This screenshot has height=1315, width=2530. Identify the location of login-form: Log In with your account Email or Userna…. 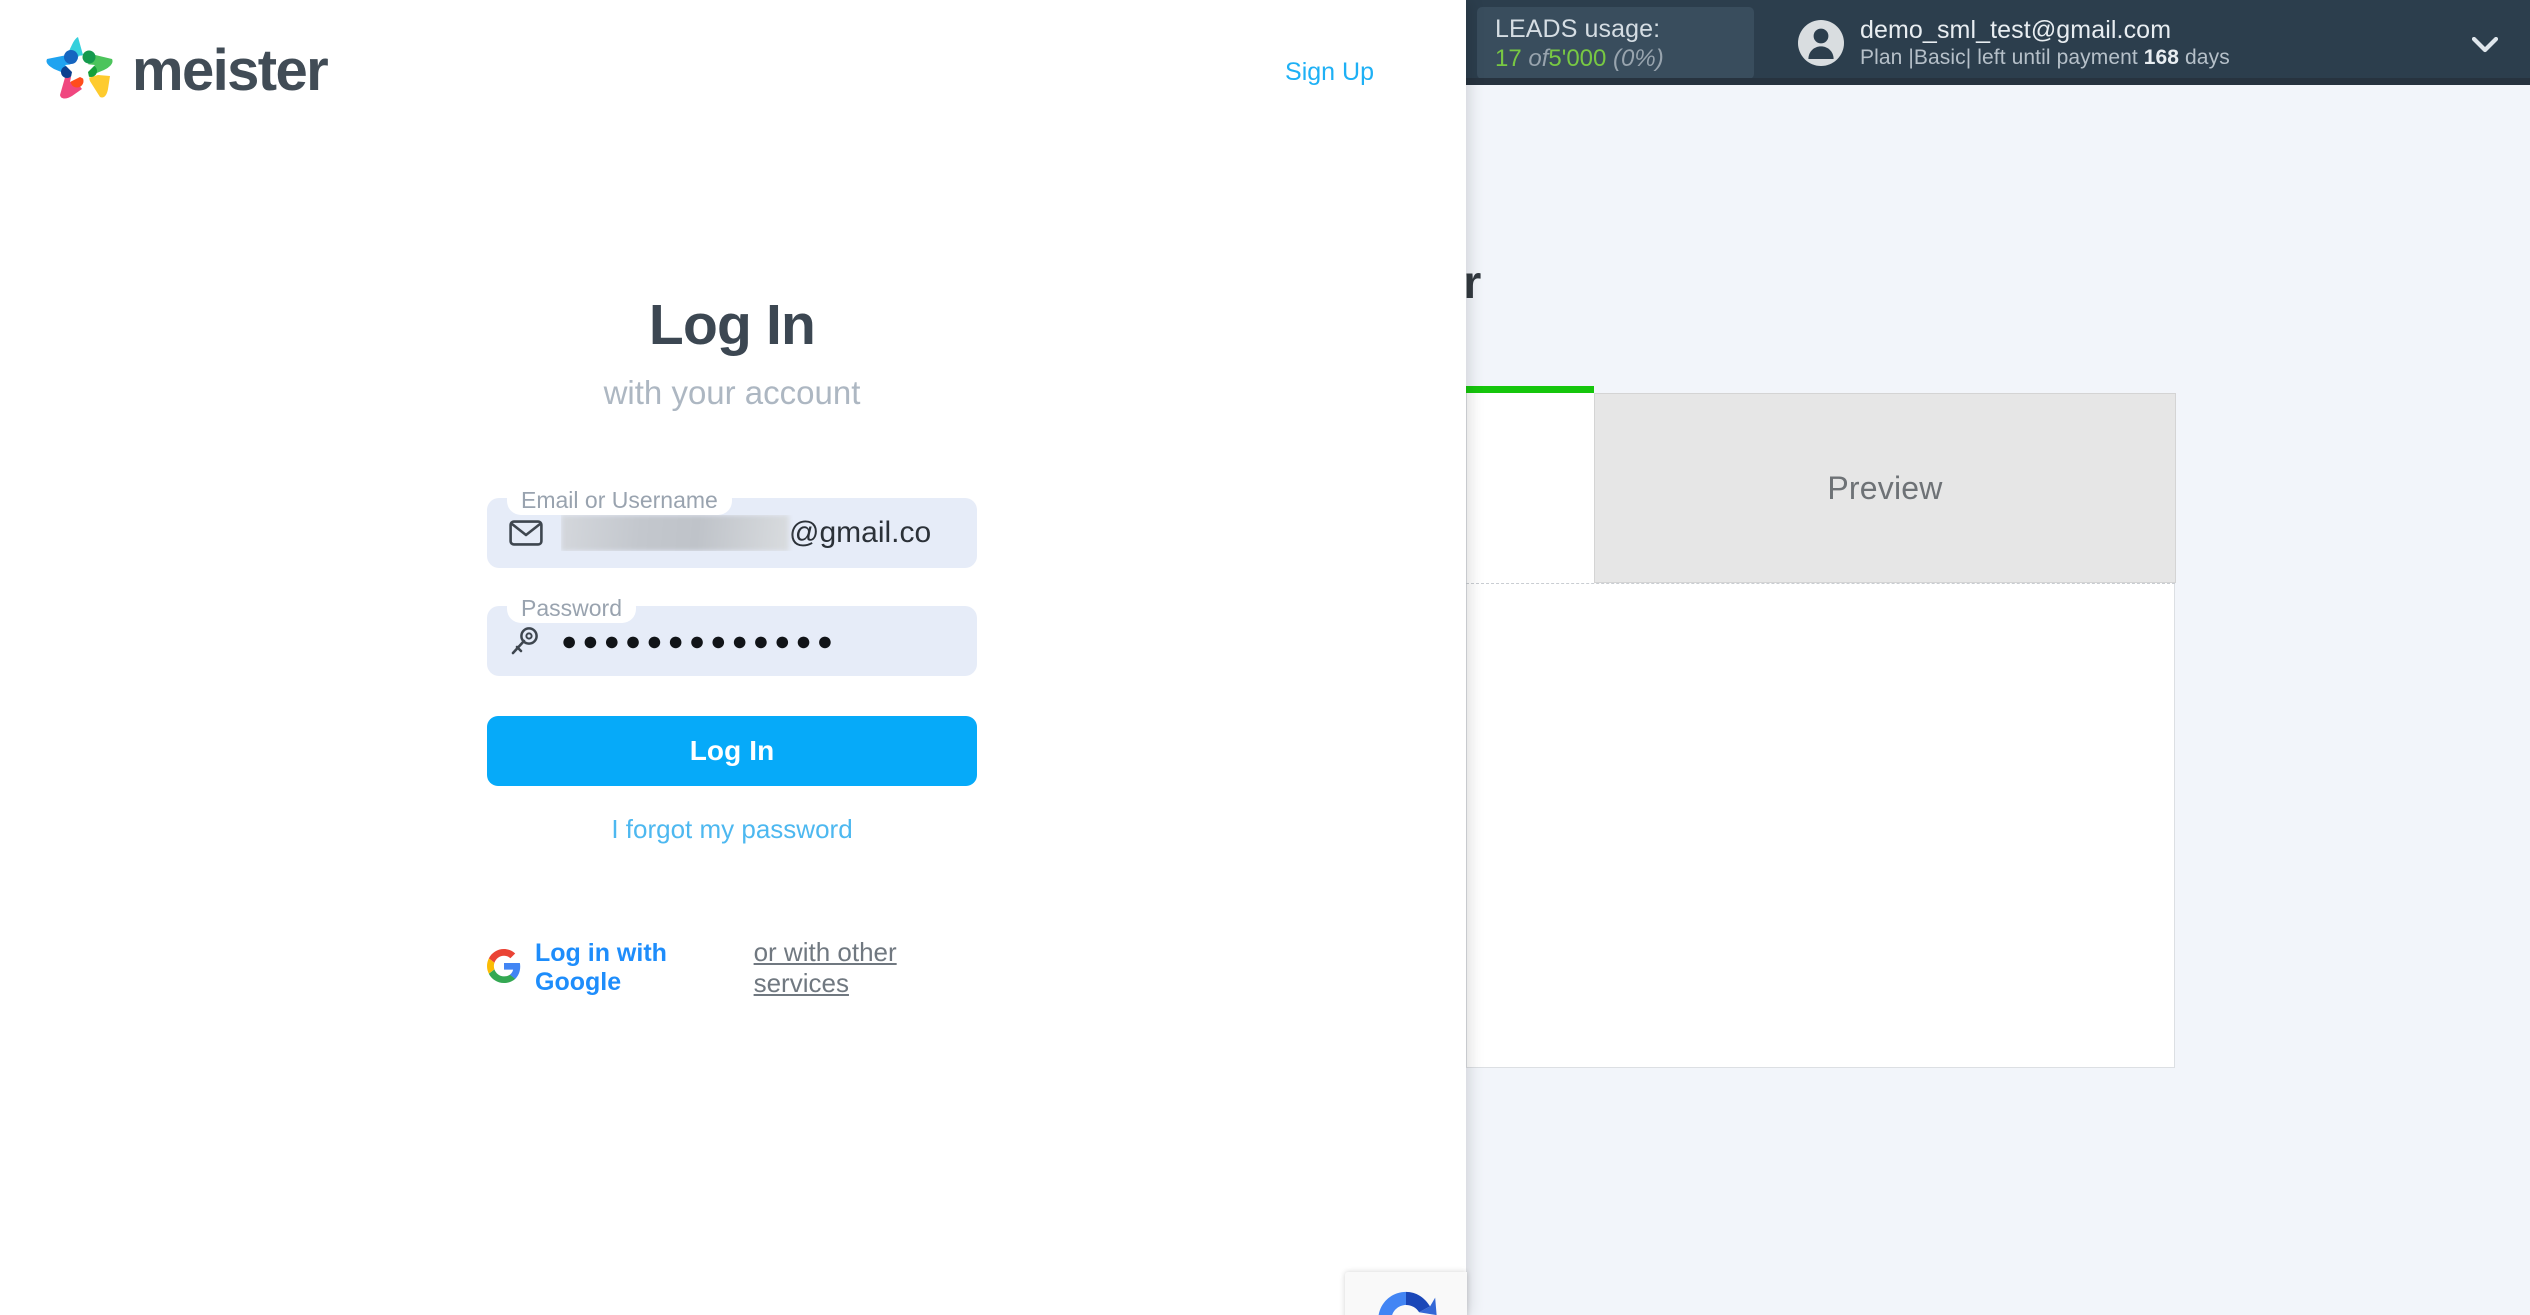
(732, 645).